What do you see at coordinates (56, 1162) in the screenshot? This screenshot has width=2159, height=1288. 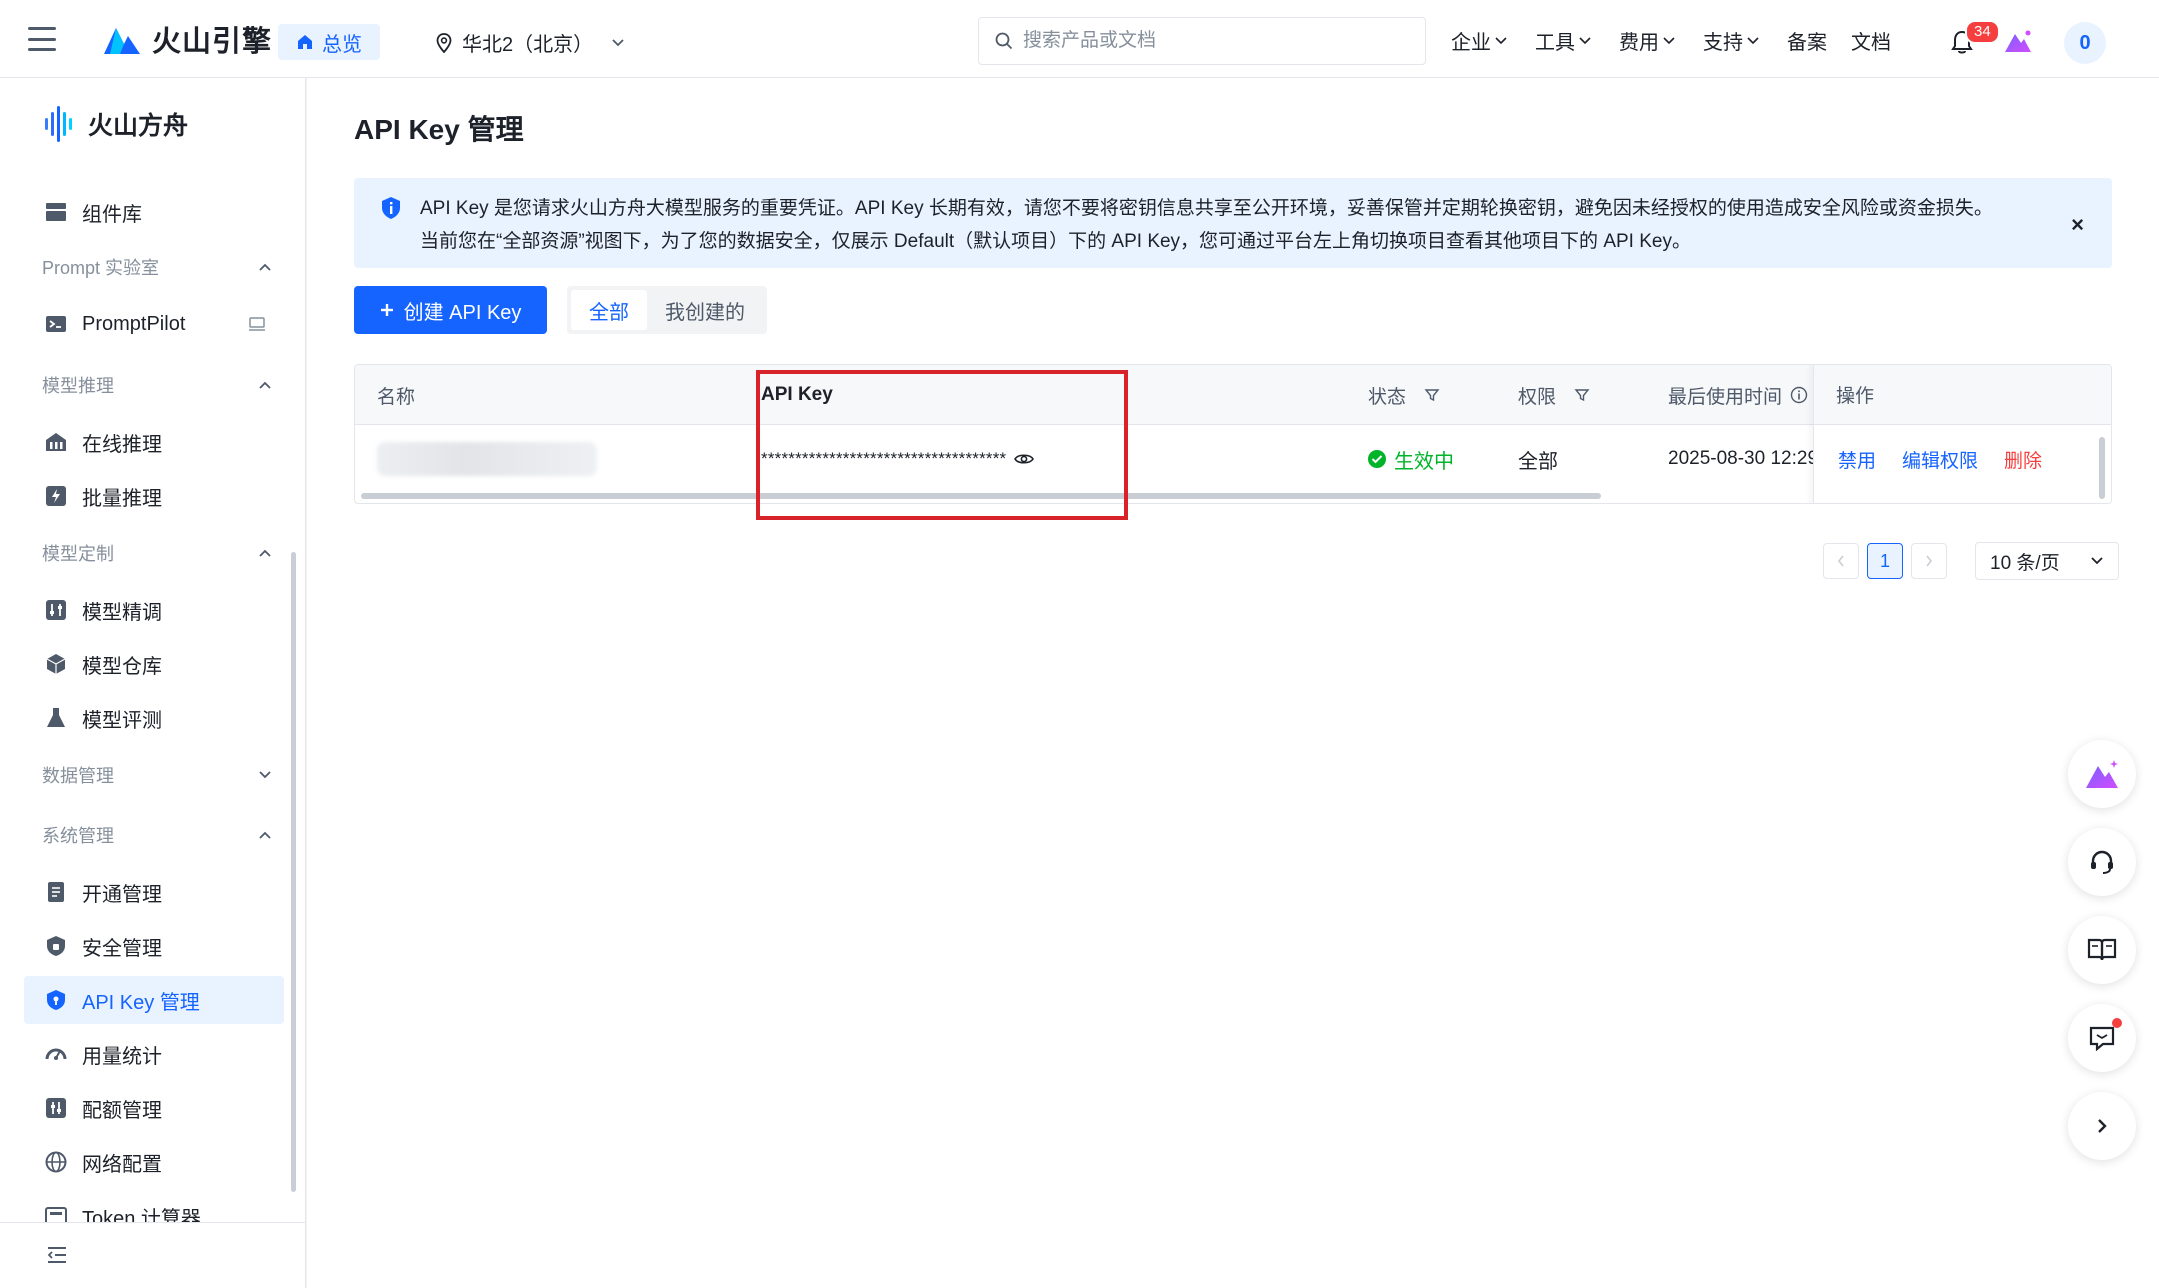 I see `globe-icon` at bounding box center [56, 1162].